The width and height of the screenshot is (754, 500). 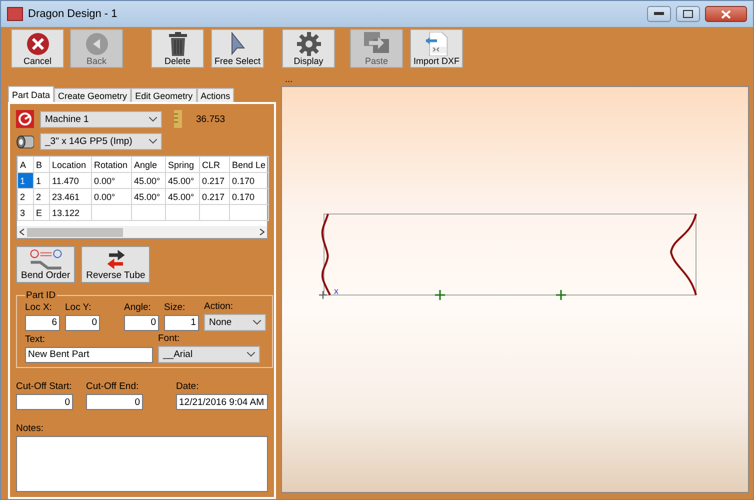 What do you see at coordinates (73, 14) in the screenshot?
I see `window-title: Dragon Design - 1` at bounding box center [73, 14].